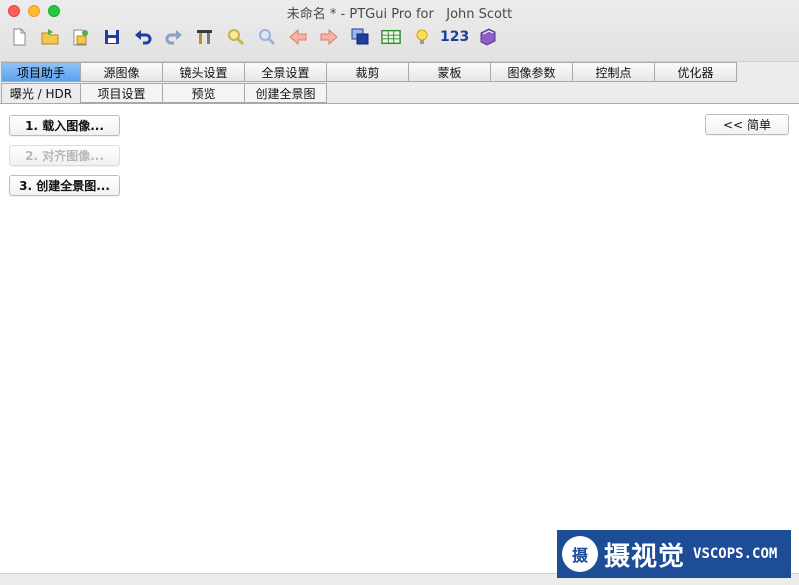  I want to click on tab-create-panorama: 创建全景图, so click(286, 93).